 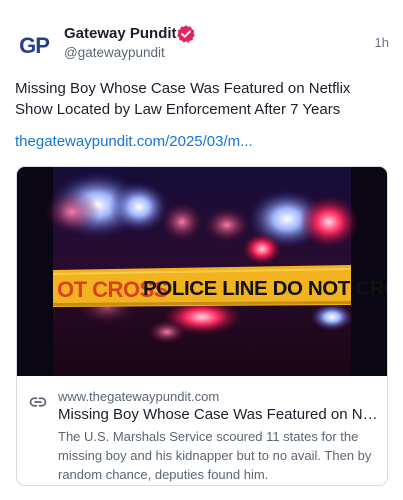 What do you see at coordinates (382, 42) in the screenshot?
I see `post-timestamp: 1h` at bounding box center [382, 42].